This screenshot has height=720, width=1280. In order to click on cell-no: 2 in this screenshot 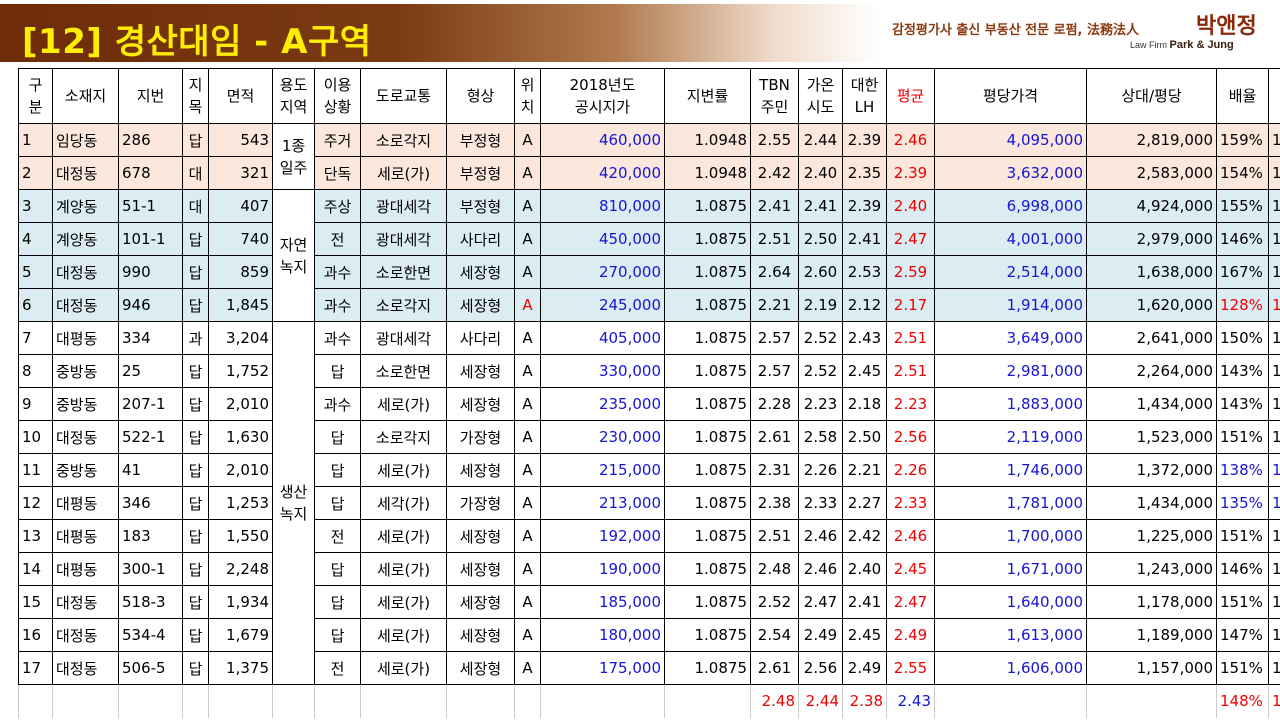, I will do `click(35, 173)`.